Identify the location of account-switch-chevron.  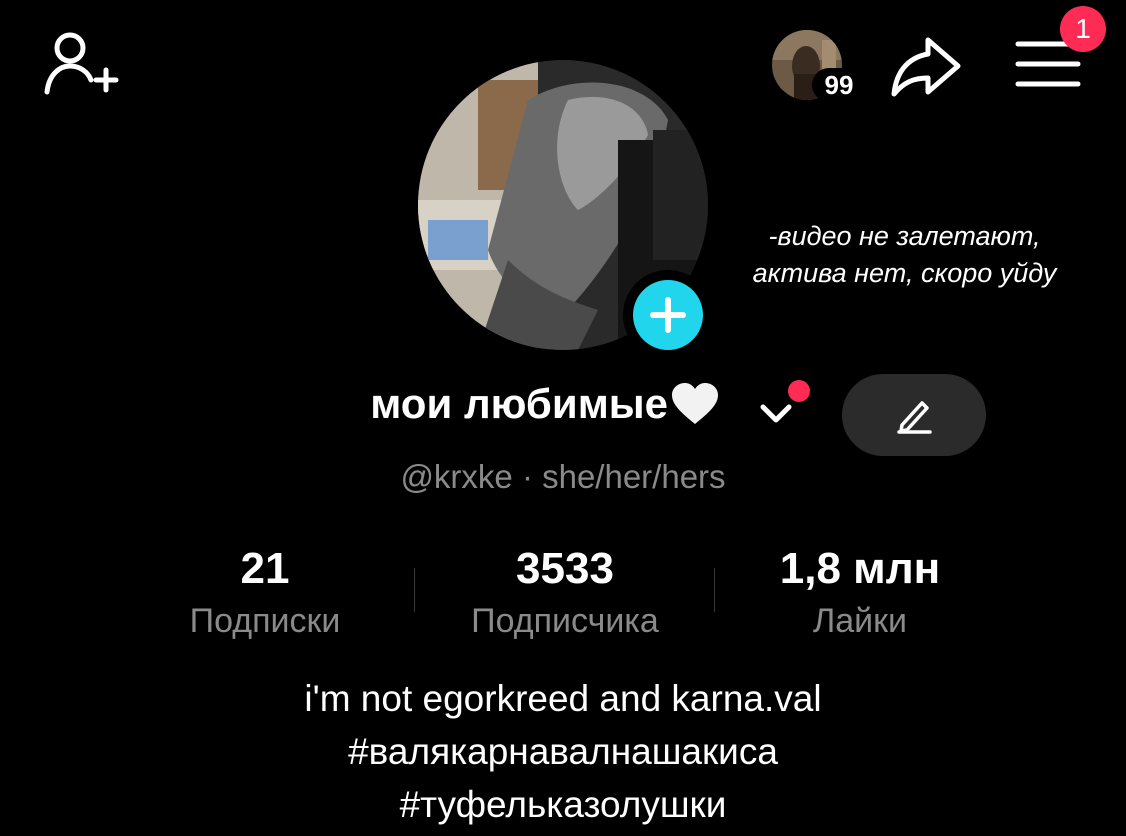
(776, 413).